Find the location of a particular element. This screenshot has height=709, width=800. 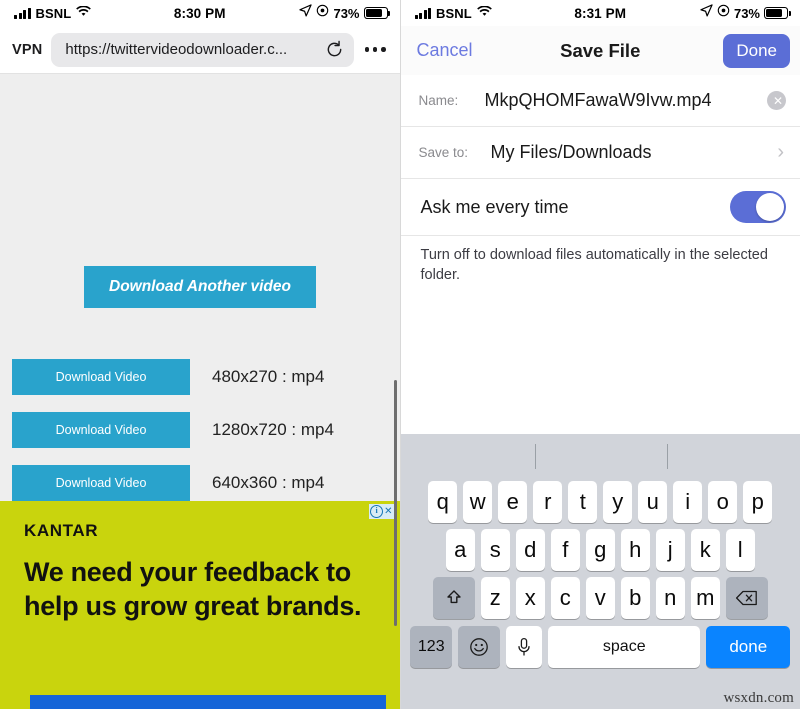

key-f: f is located at coordinates (565, 550).